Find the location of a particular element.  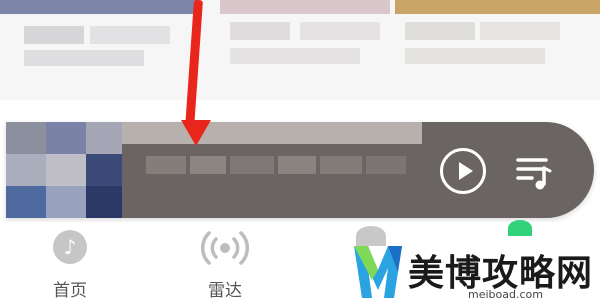

tab-radar-label: 雷达 is located at coordinates (225, 291).